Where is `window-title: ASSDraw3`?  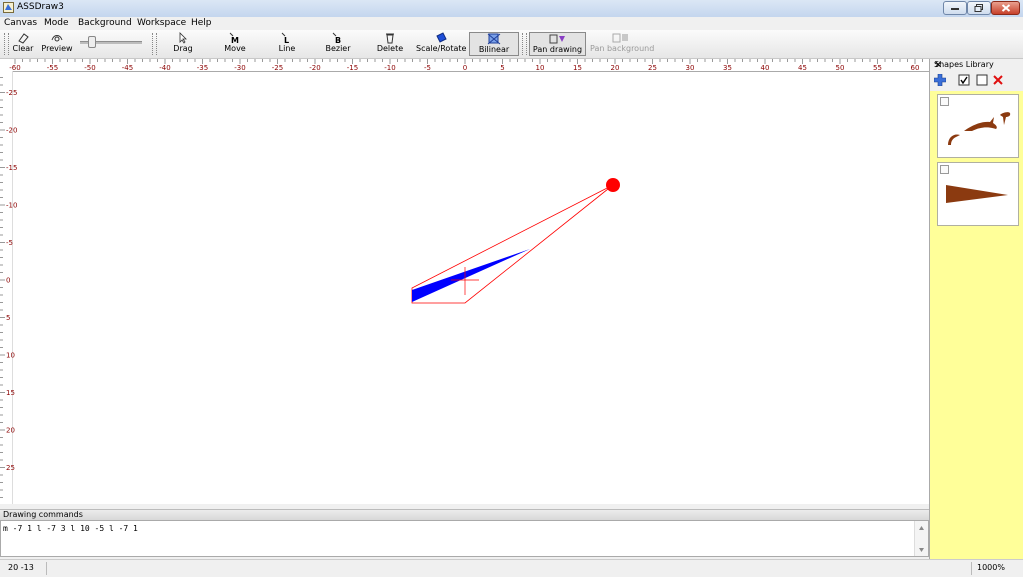
window-title: ASSDraw3 is located at coordinates (40, 7).